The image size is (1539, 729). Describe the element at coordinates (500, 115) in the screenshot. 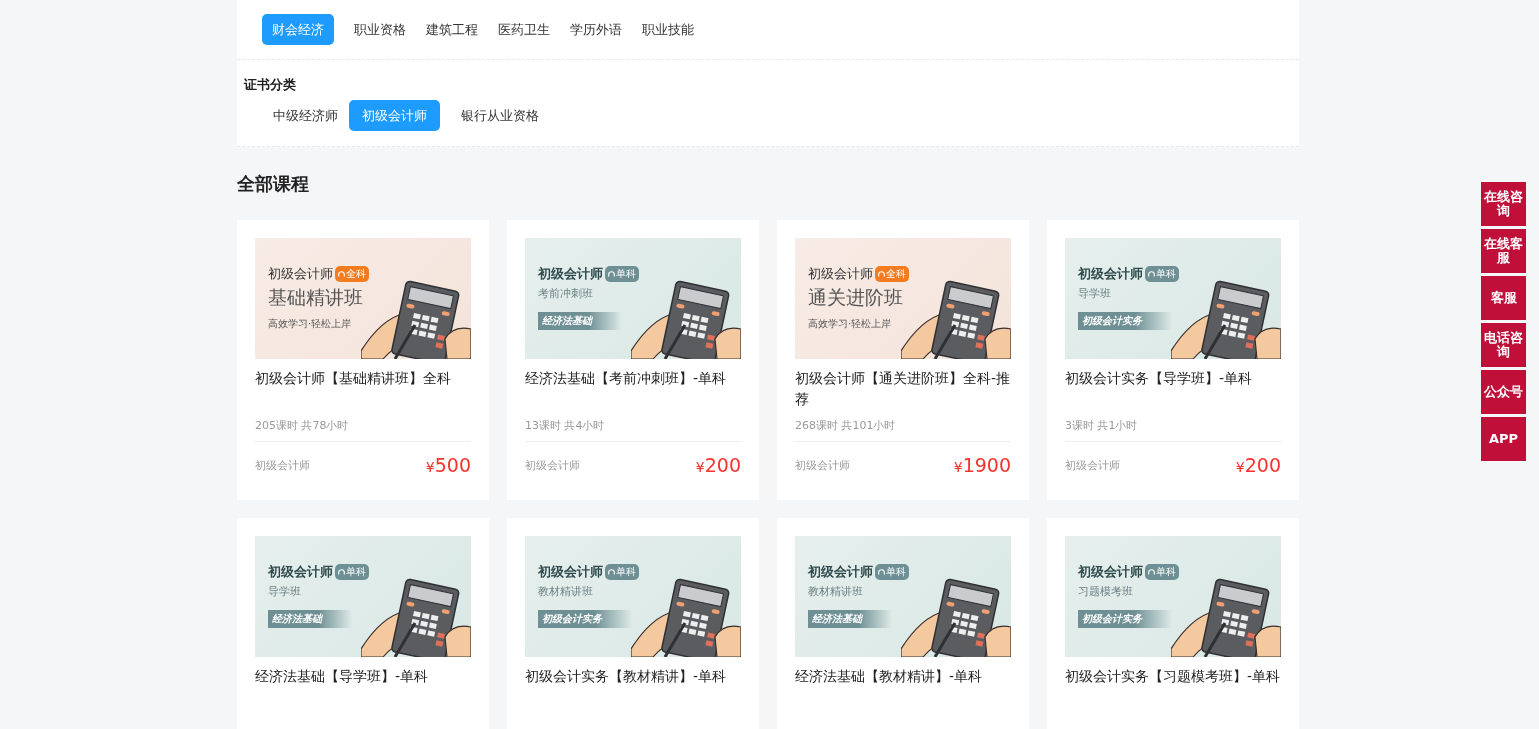

I see `certificate-tab: 银行从业资格` at that location.